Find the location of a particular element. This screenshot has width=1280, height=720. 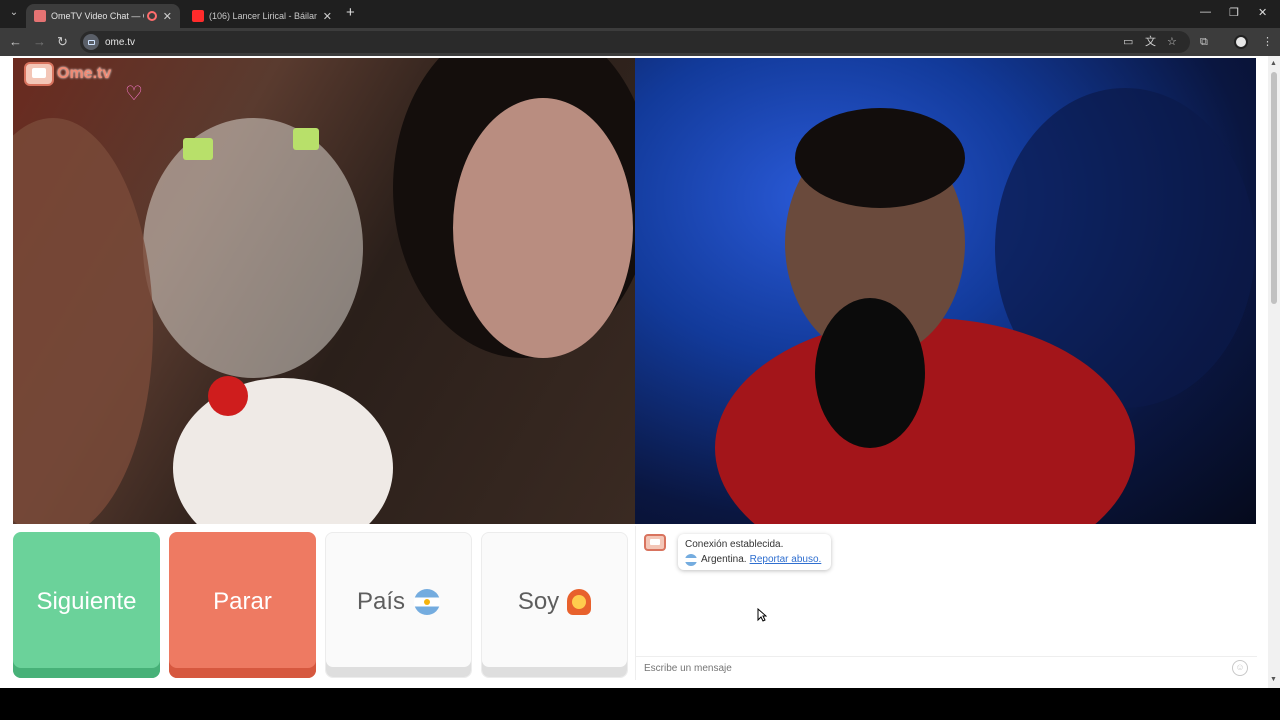

scrollbar-thumb is located at coordinates (1274, 188).